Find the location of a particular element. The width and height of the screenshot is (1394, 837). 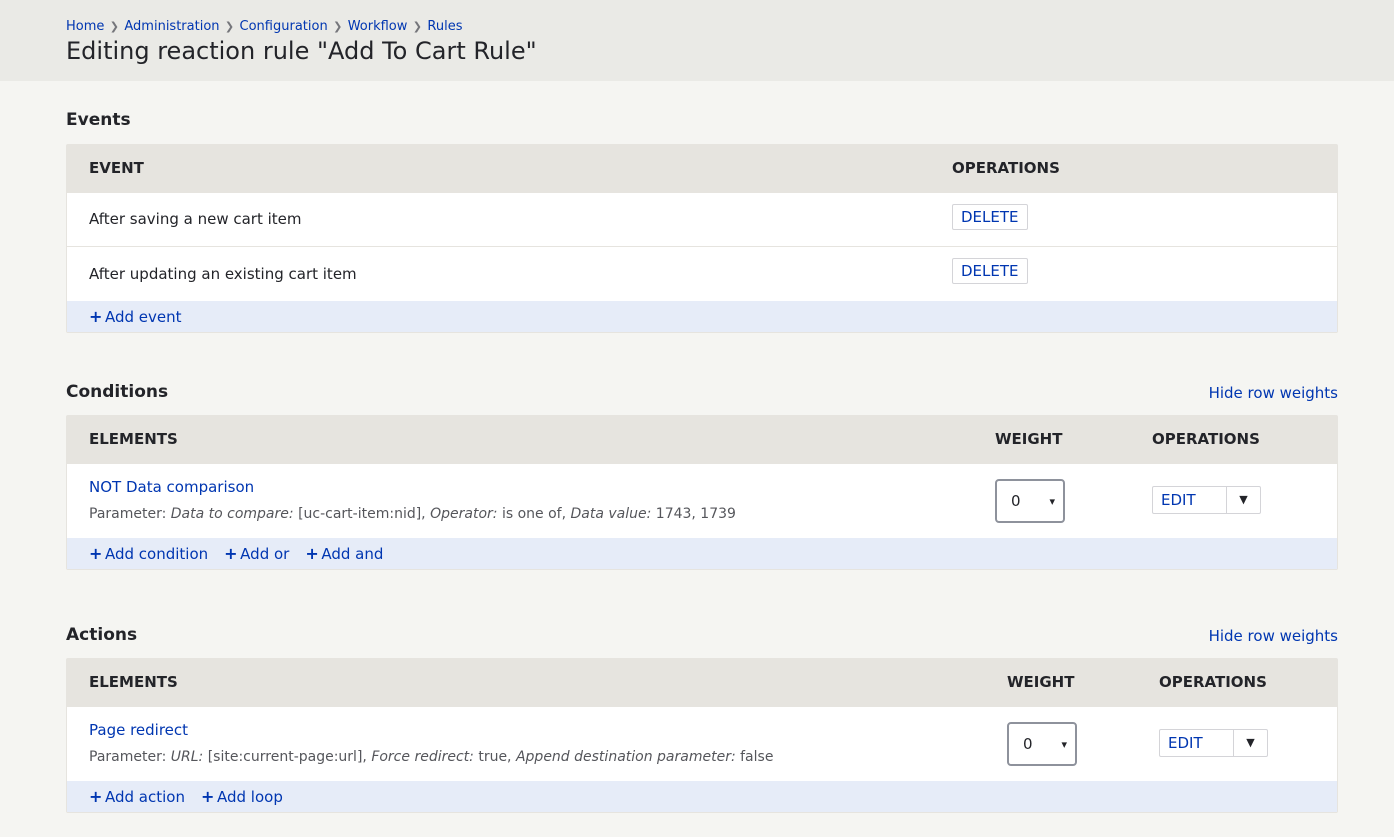

add-action-label: Add action is located at coordinates (145, 796).